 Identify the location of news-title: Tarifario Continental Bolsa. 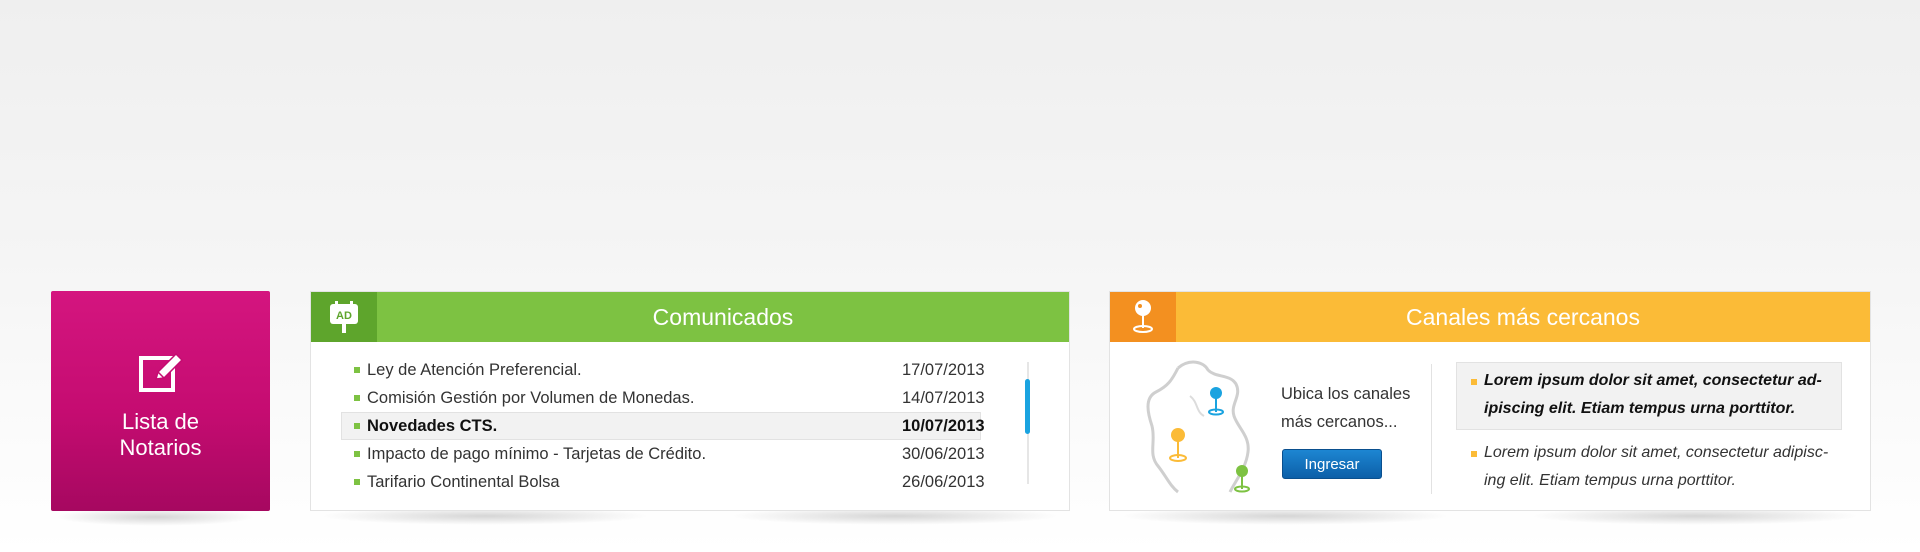
(463, 482).